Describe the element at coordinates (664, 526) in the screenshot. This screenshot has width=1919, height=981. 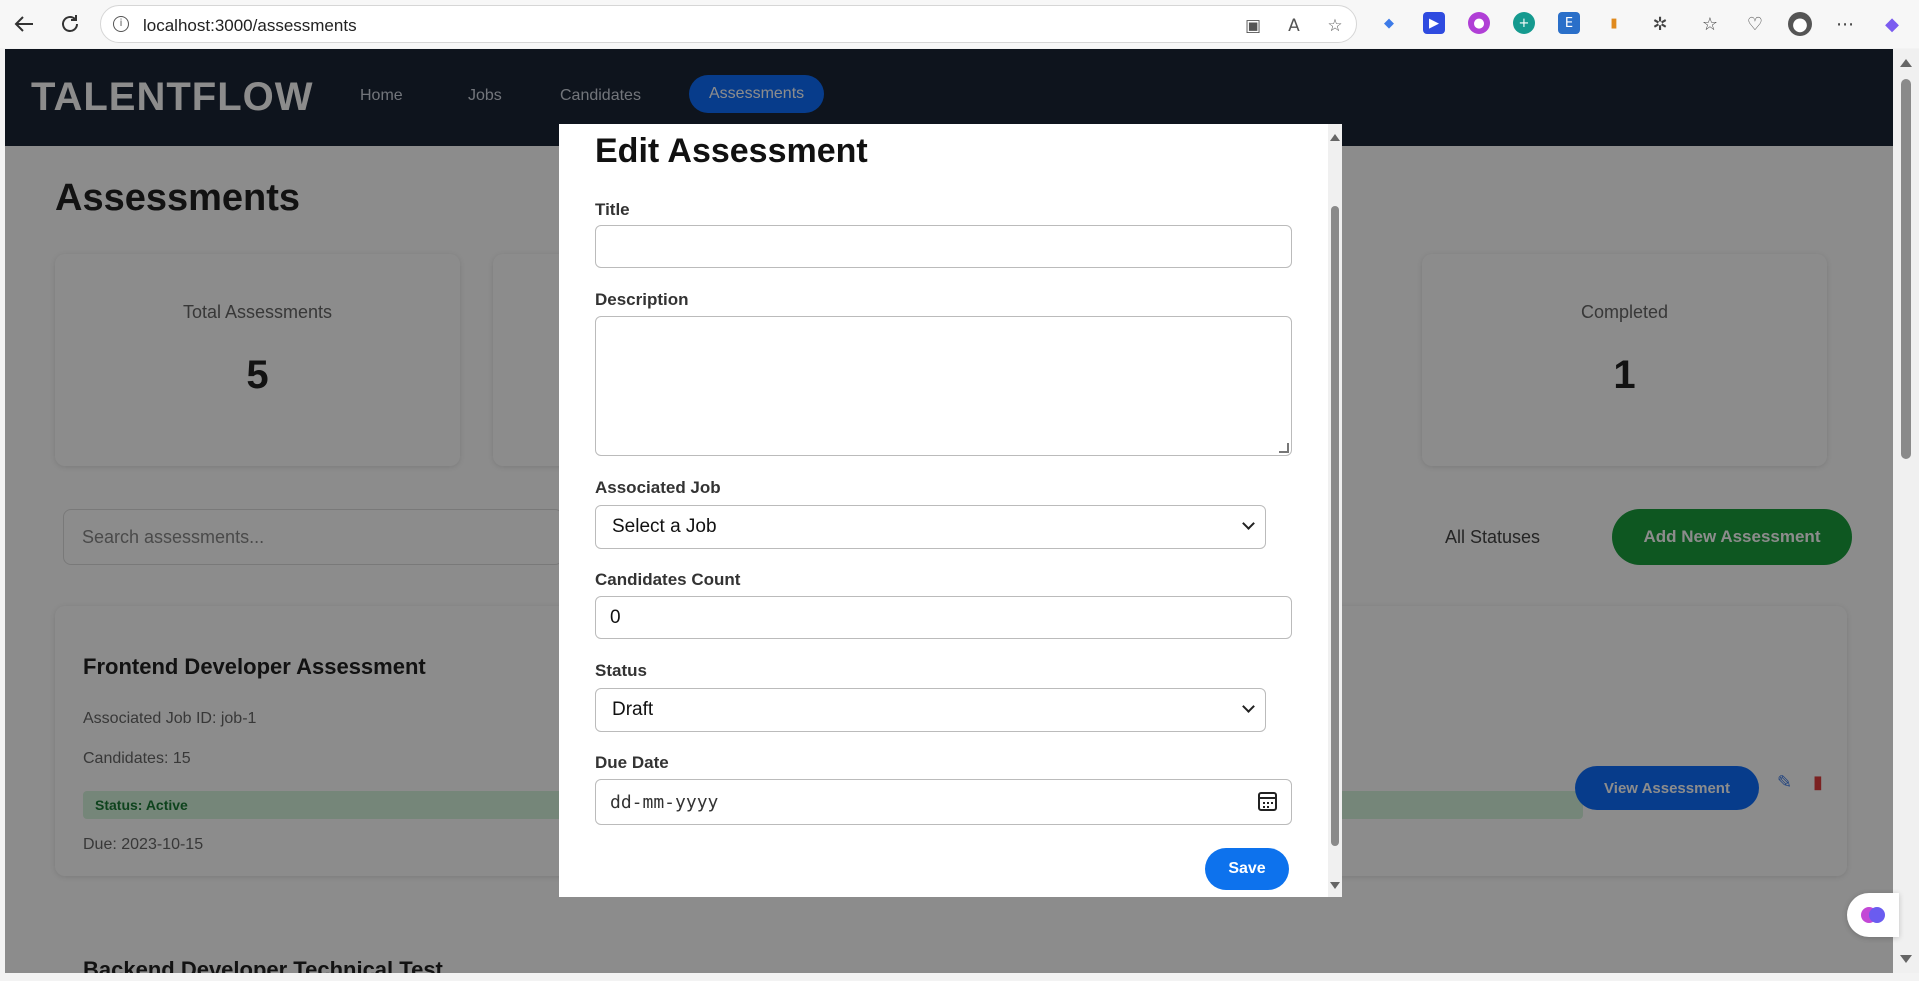
I see `associated-job-value: Select a Job` at that location.